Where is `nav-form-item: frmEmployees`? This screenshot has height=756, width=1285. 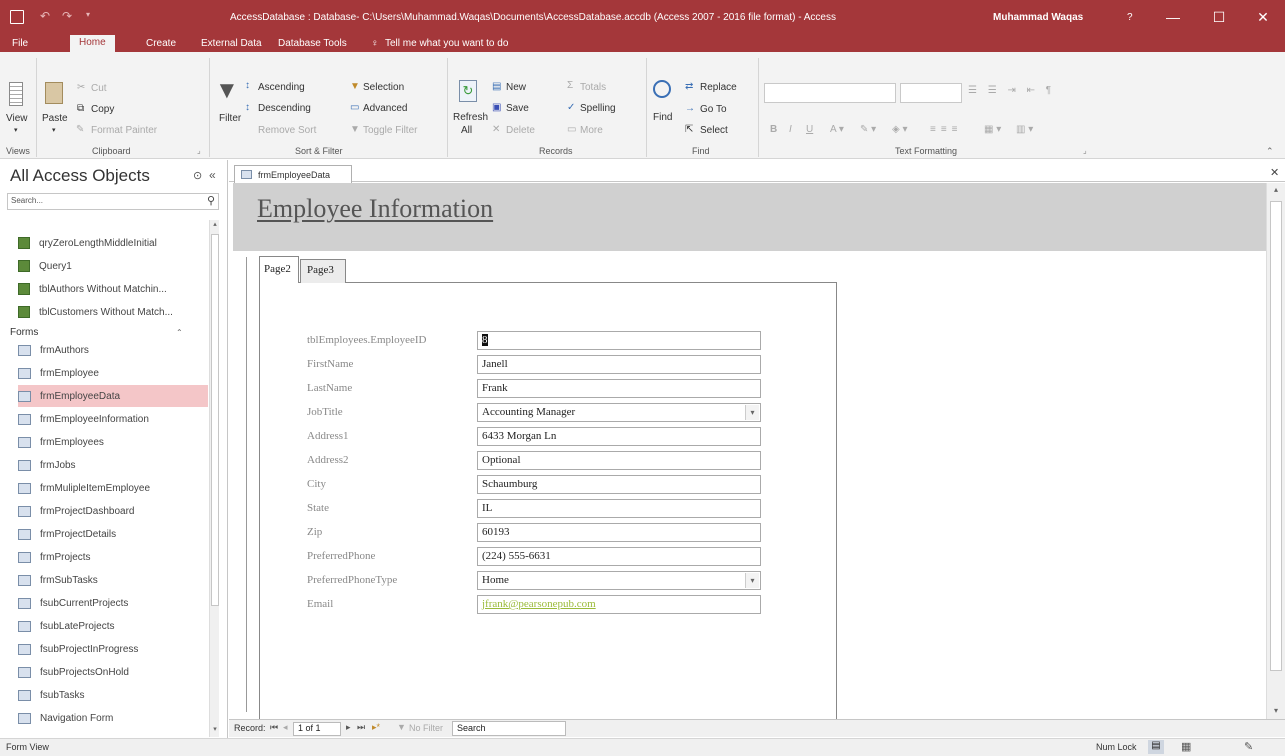 nav-form-item: frmEmployees is located at coordinates (113, 442).